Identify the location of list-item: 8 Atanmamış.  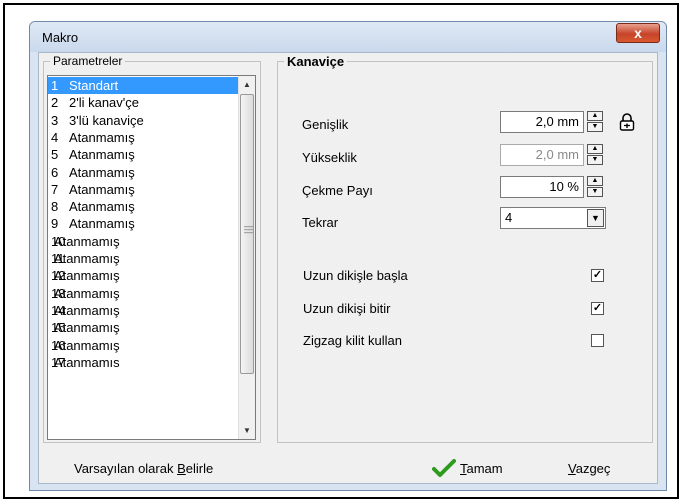
(143, 206).